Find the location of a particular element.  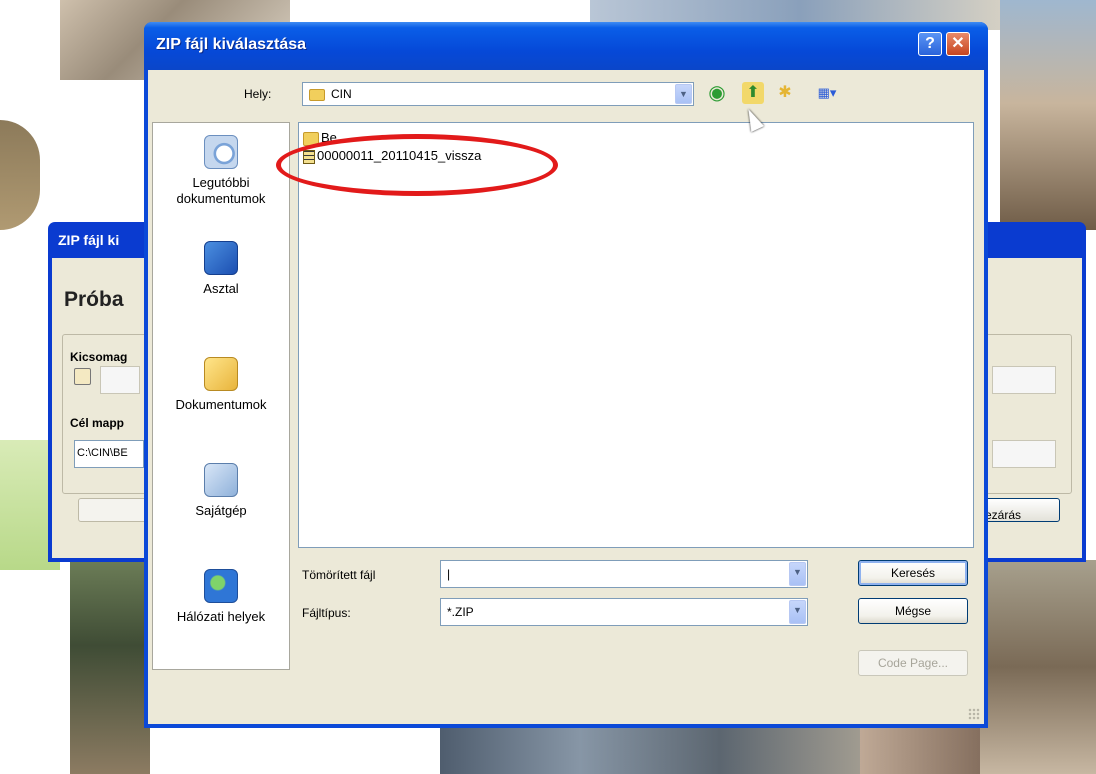

place-label: Asztal is located at coordinates (221, 288).